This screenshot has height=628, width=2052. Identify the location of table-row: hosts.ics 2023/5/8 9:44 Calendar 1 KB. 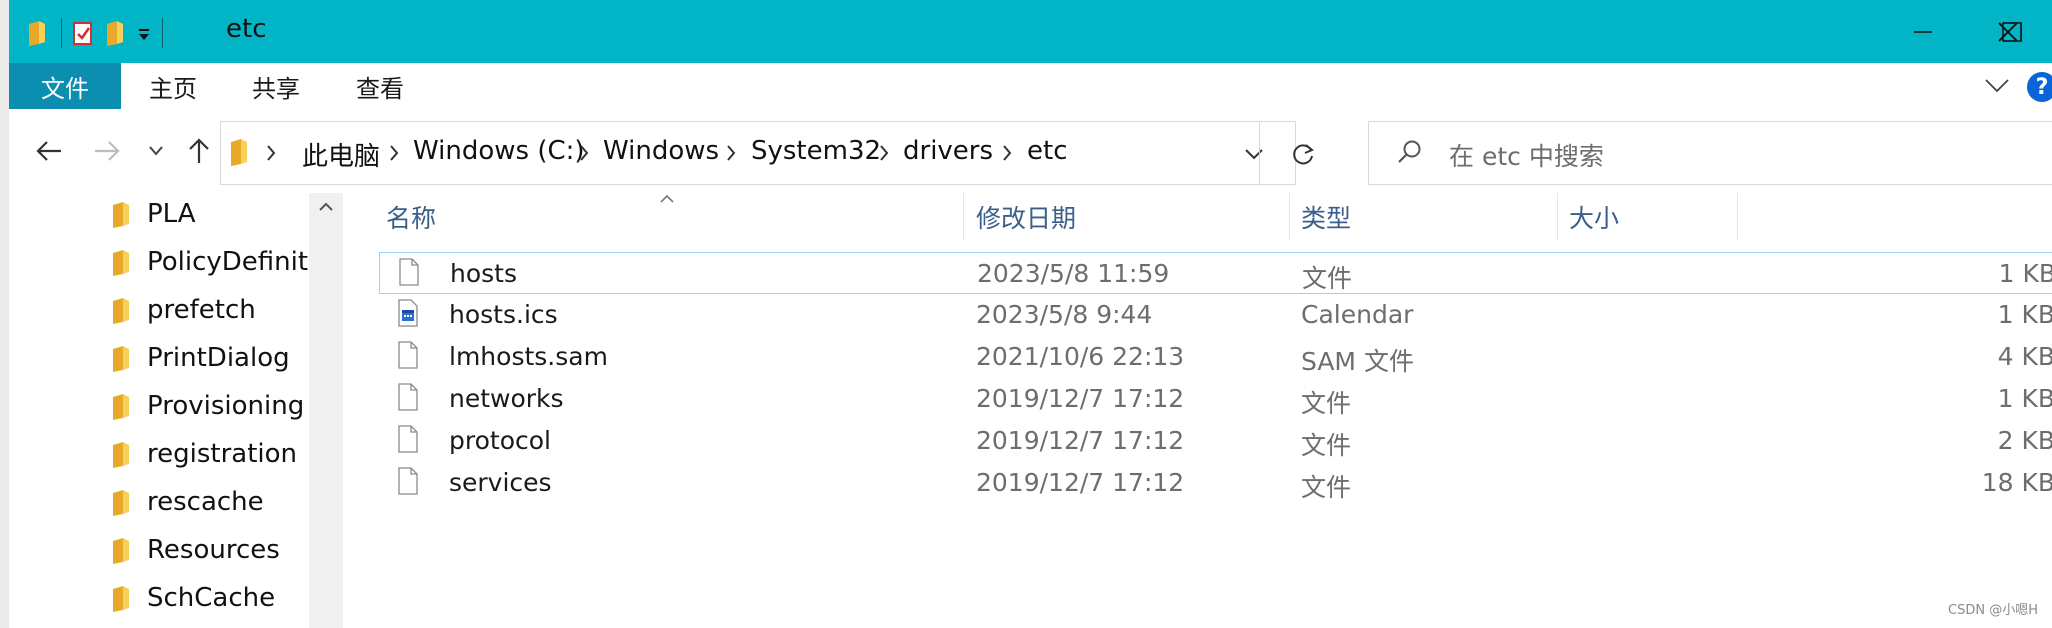
(1215, 315).